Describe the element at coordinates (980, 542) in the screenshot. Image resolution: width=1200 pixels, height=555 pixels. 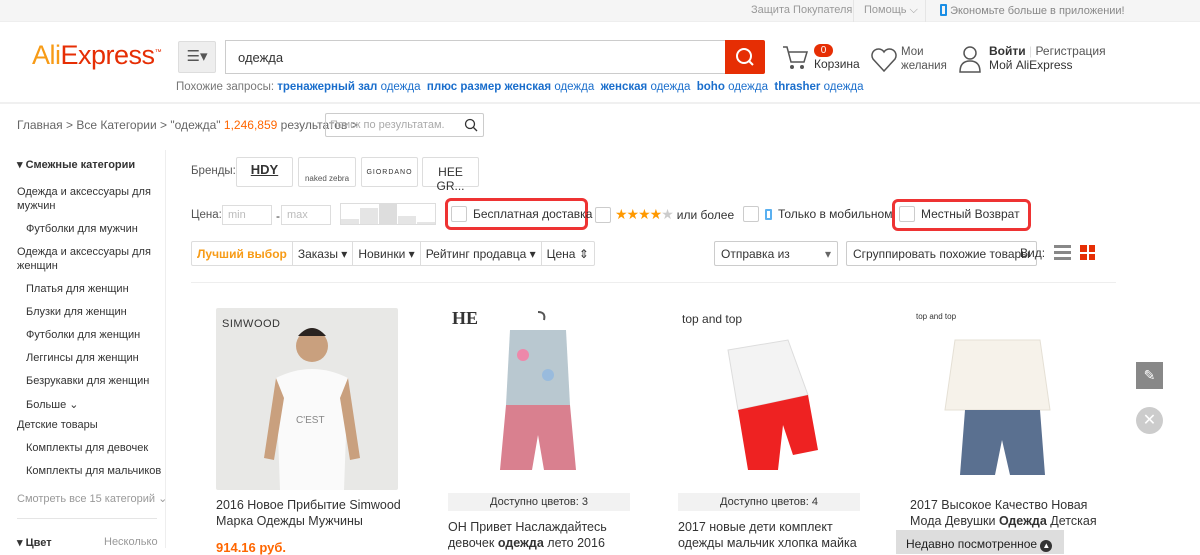
I see `recently-viewed-tab: Недавно посмотренное ▲` at that location.